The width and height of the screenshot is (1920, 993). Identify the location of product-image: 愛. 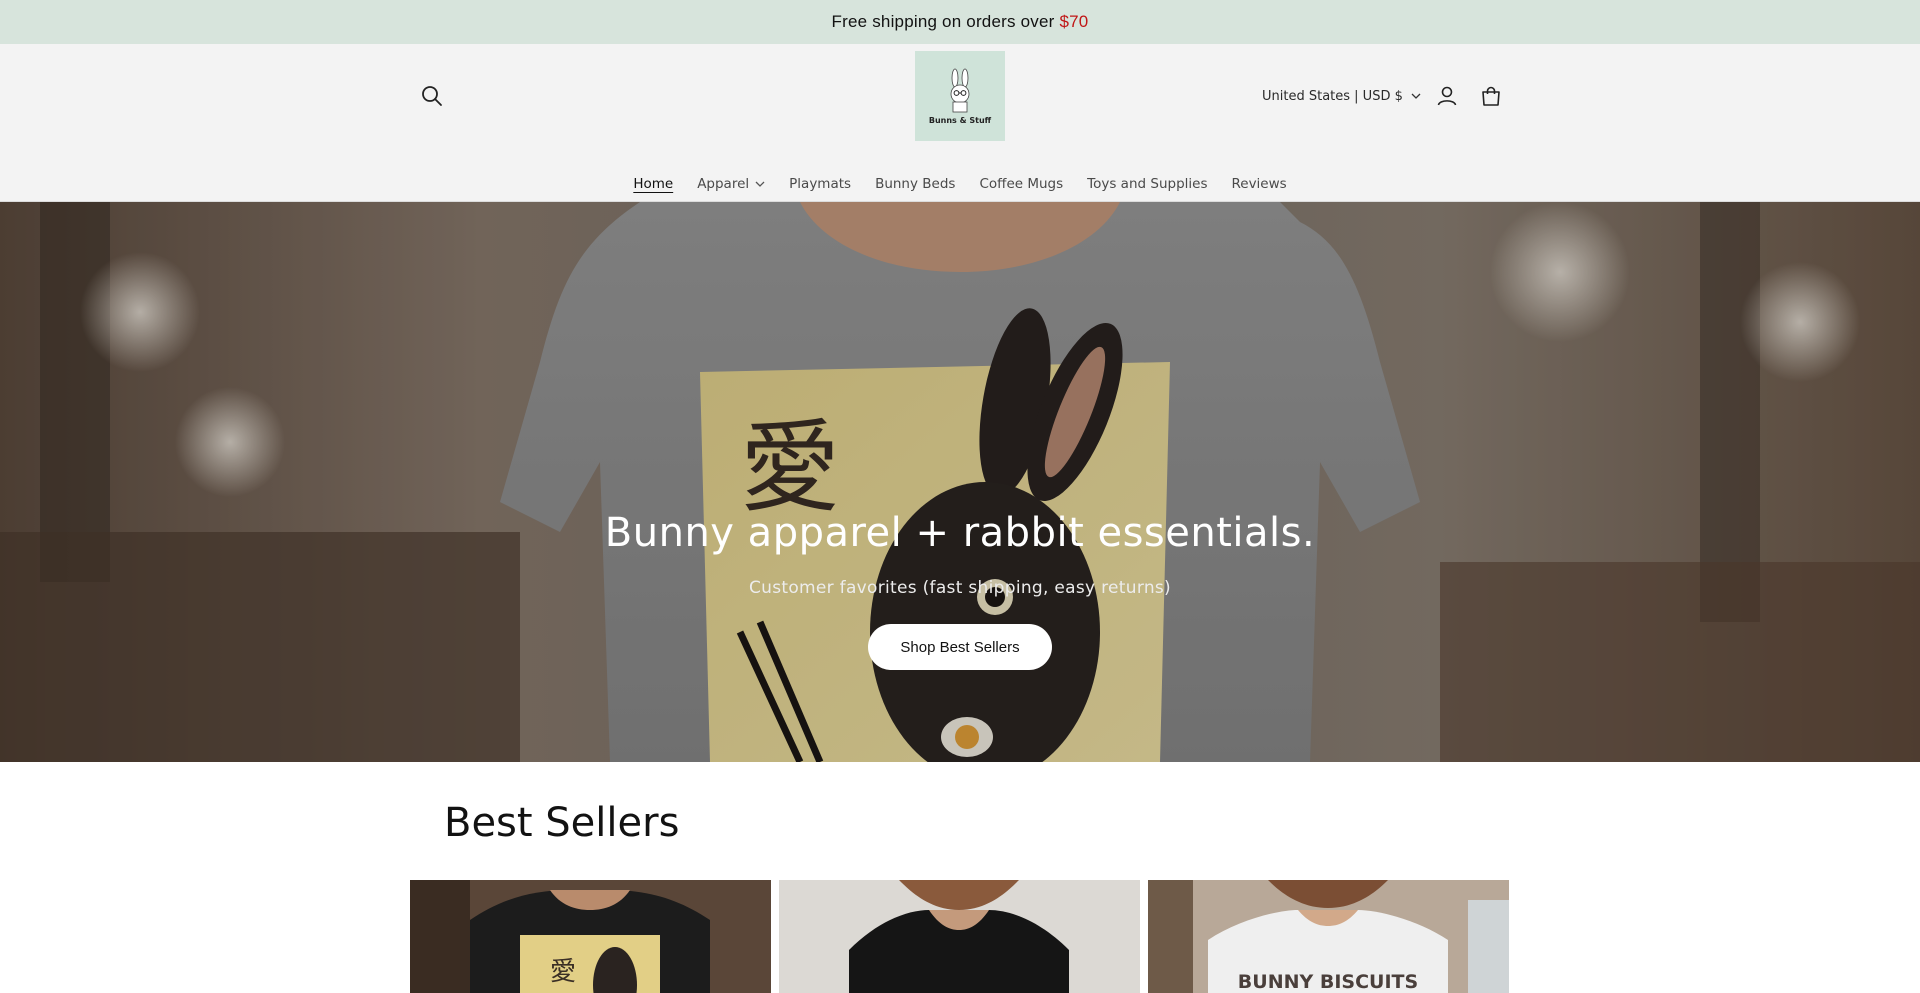
(590, 936).